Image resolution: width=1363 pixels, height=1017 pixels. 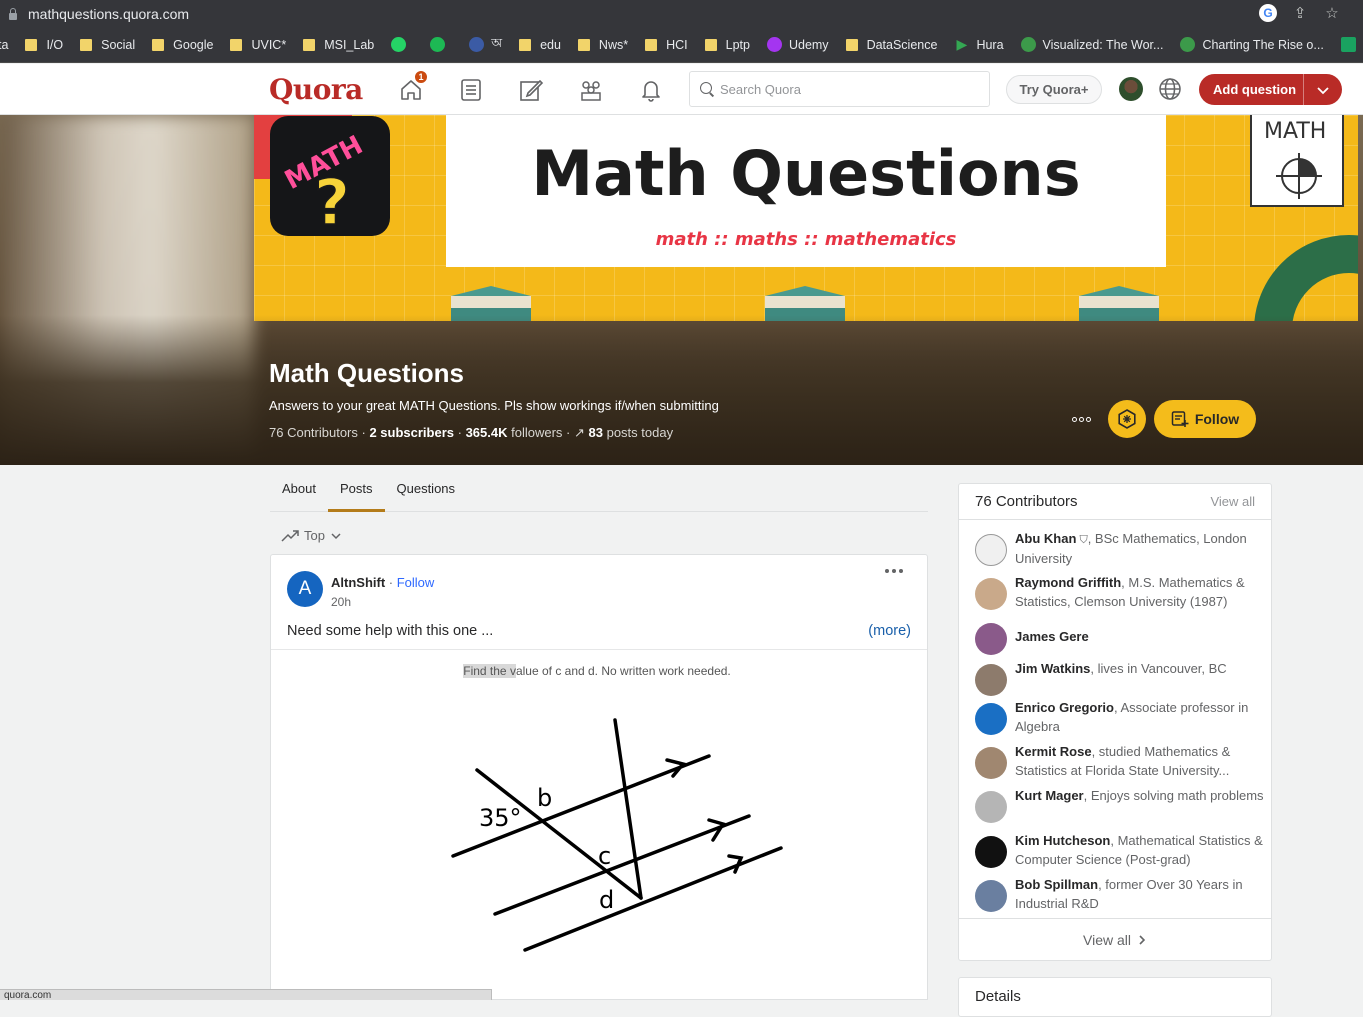 What do you see at coordinates (845, 89) in the screenshot?
I see `search-input` at bounding box center [845, 89].